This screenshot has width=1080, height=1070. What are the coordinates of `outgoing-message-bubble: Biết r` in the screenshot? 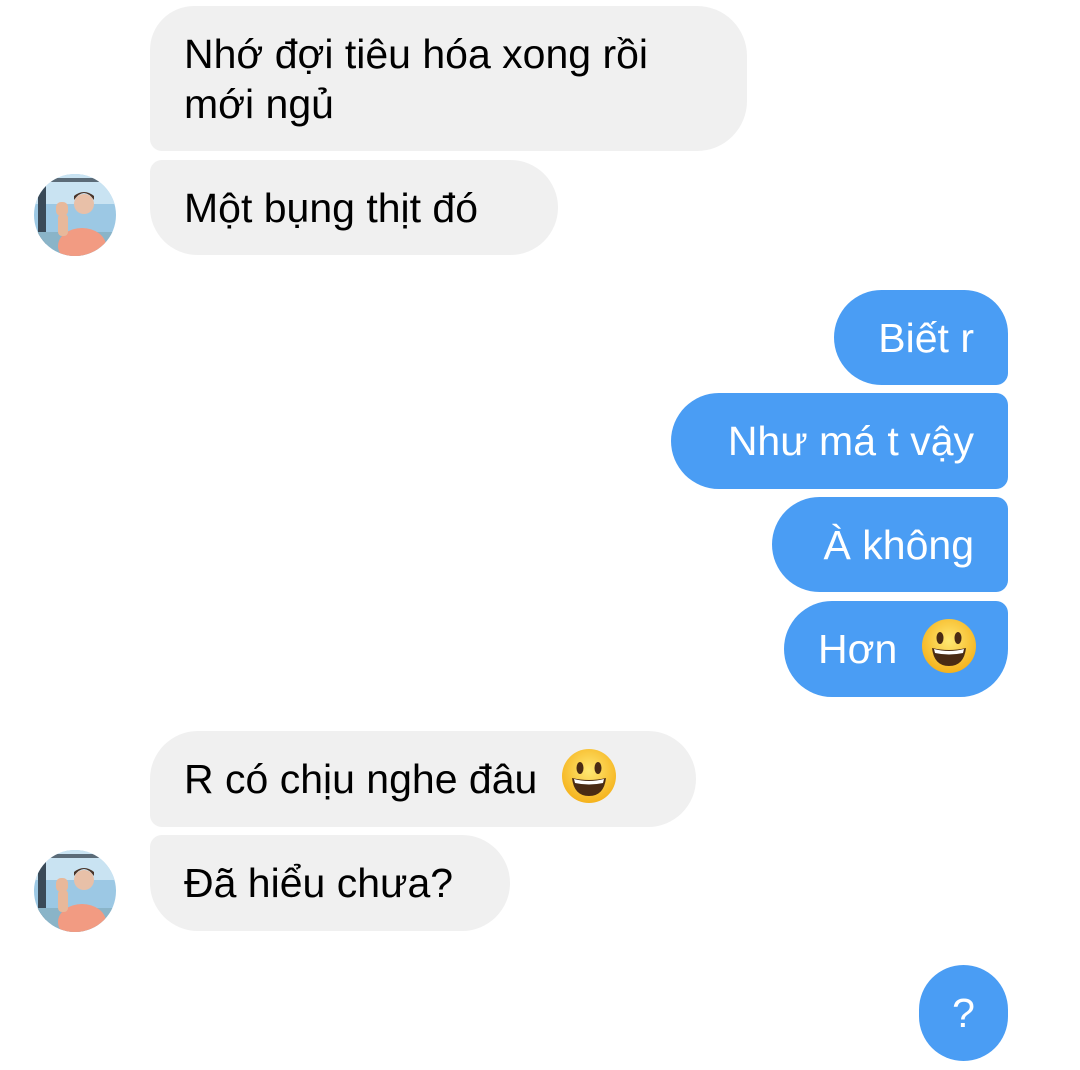 It's located at (921, 337).